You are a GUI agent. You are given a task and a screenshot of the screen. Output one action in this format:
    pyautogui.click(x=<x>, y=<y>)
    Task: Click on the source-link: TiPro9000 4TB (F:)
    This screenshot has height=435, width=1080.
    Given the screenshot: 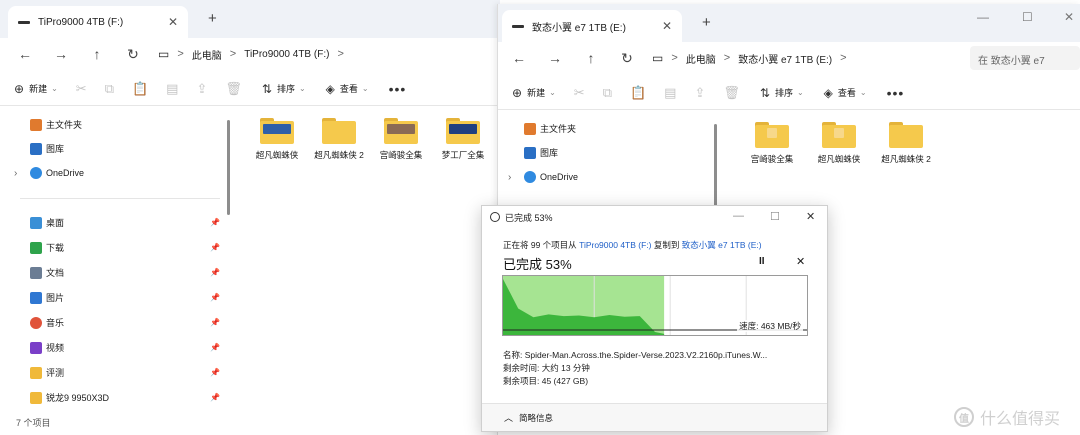 What is the action you would take?
    pyautogui.click(x=615, y=245)
    